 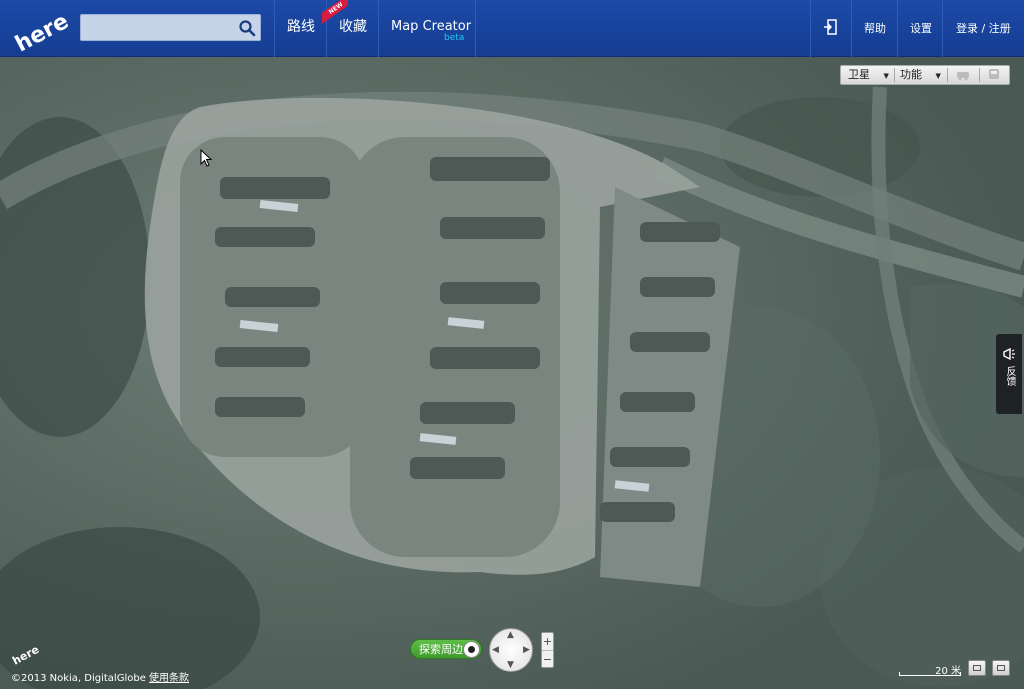 What do you see at coordinates (547, 658) in the screenshot?
I see `zoom-out-button: −` at bounding box center [547, 658].